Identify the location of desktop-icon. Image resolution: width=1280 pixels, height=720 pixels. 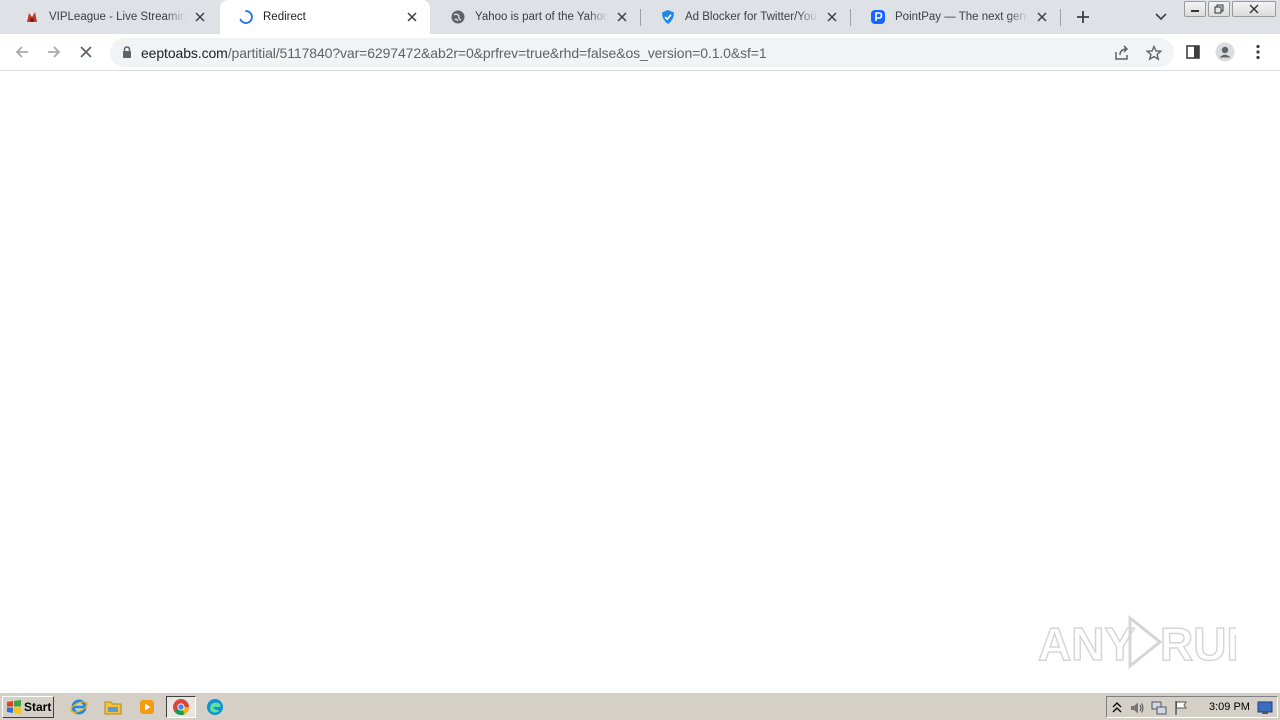
(1265, 707).